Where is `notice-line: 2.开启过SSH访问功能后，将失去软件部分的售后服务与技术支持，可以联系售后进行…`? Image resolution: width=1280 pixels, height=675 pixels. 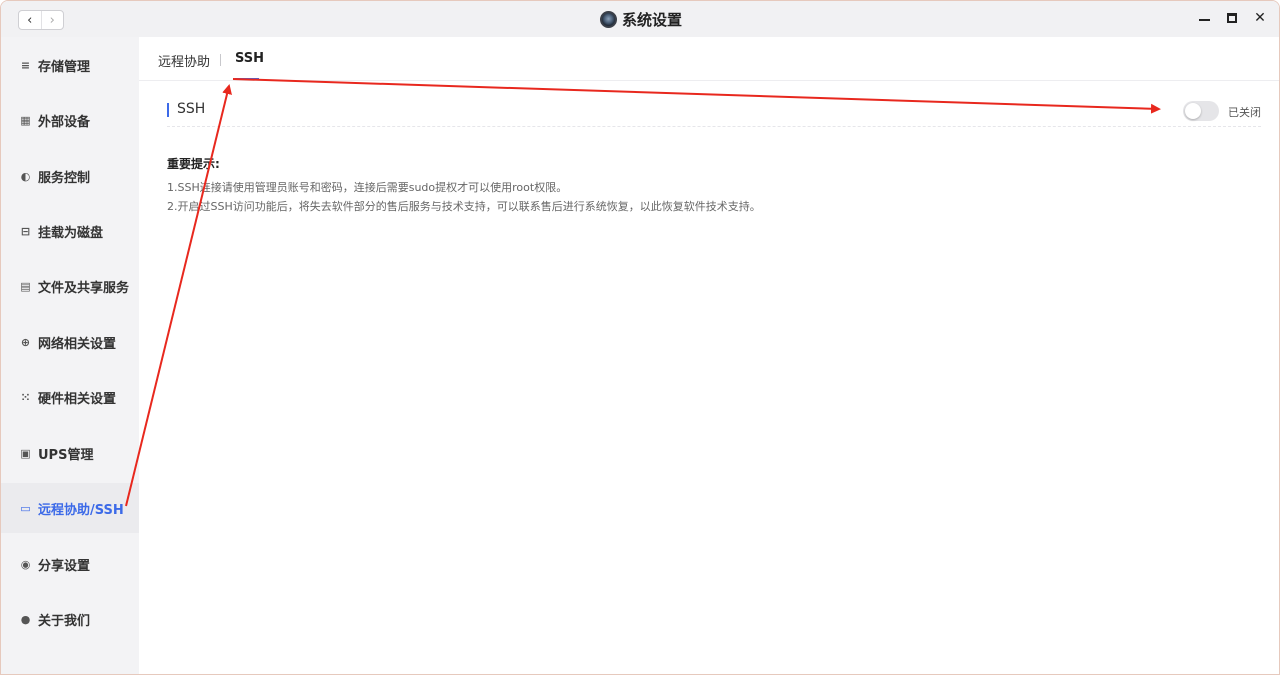 notice-line: 2.开启过SSH访问功能后，将失去软件部分的售后服务与技术支持，可以联系售后进行… is located at coordinates (464, 206).